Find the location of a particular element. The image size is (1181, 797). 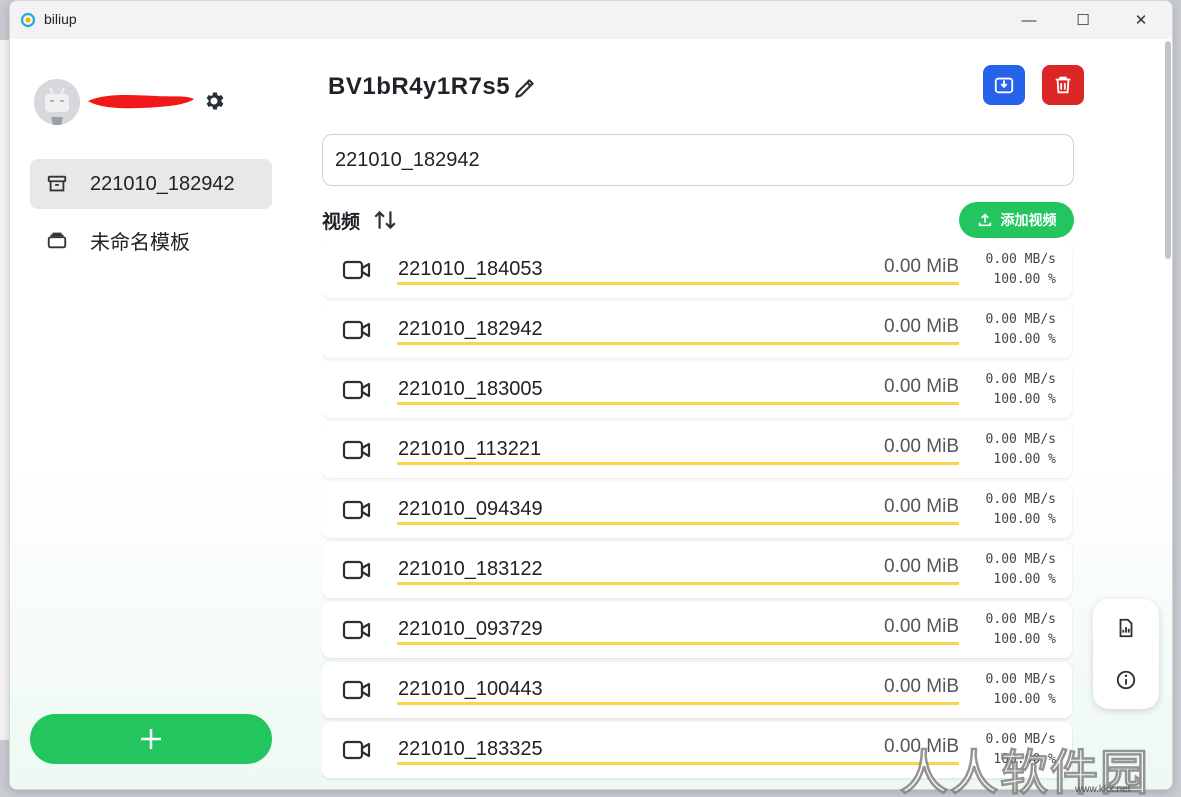

floating-actions is located at coordinates (1126, 654).